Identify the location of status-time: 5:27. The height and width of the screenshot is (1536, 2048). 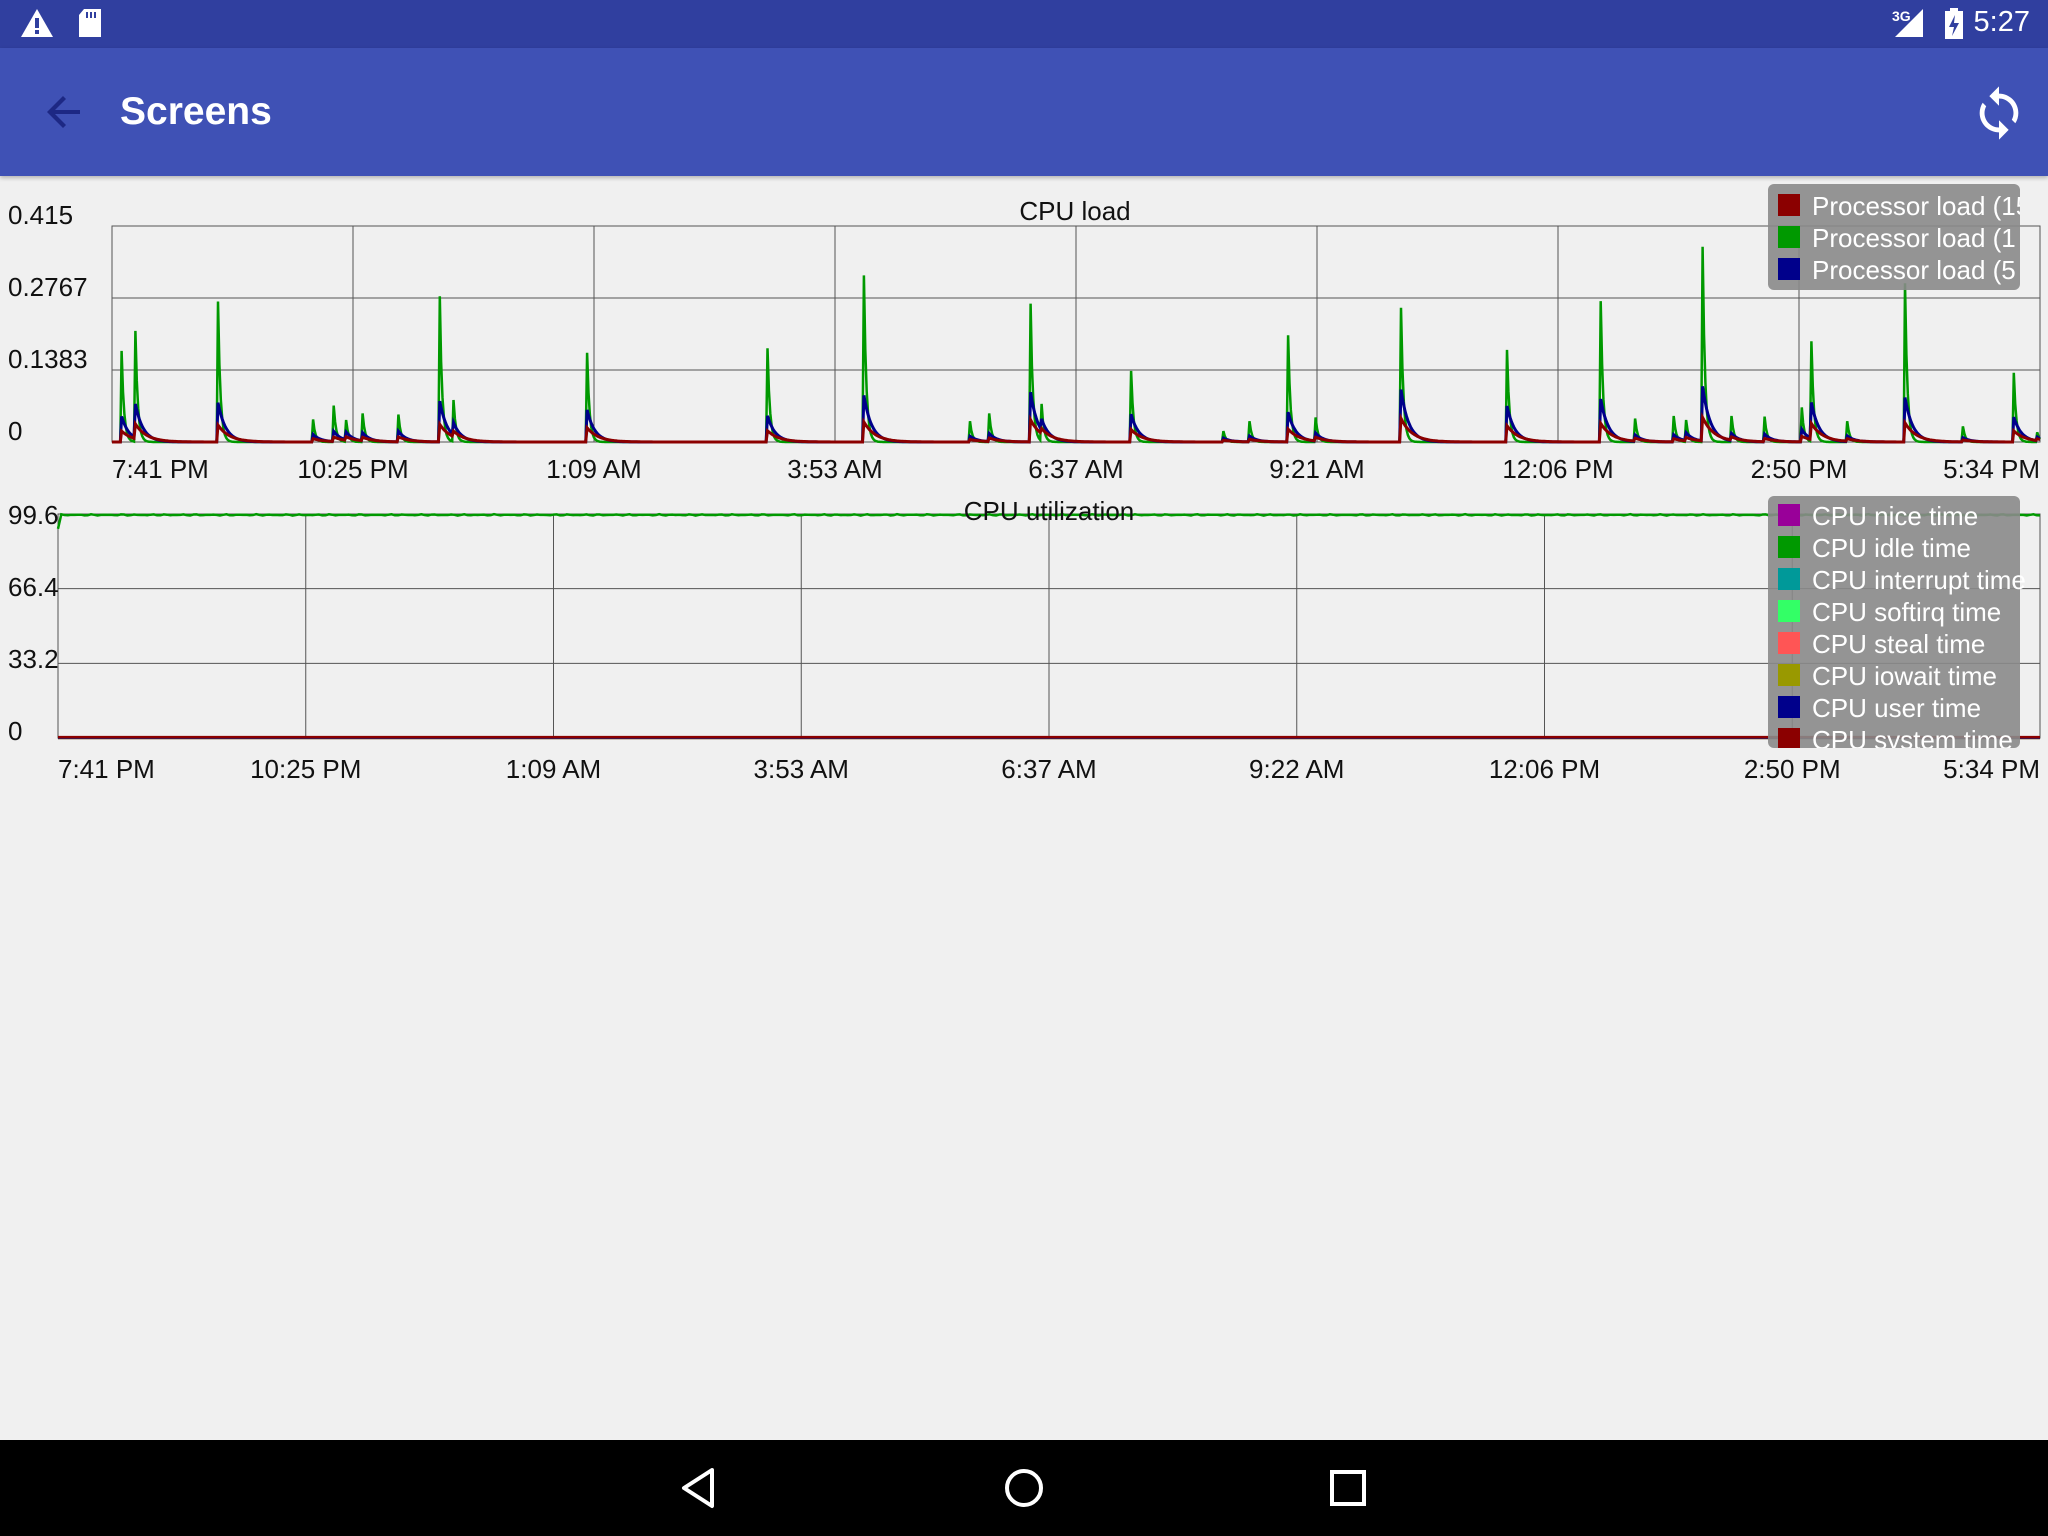
(2001, 22).